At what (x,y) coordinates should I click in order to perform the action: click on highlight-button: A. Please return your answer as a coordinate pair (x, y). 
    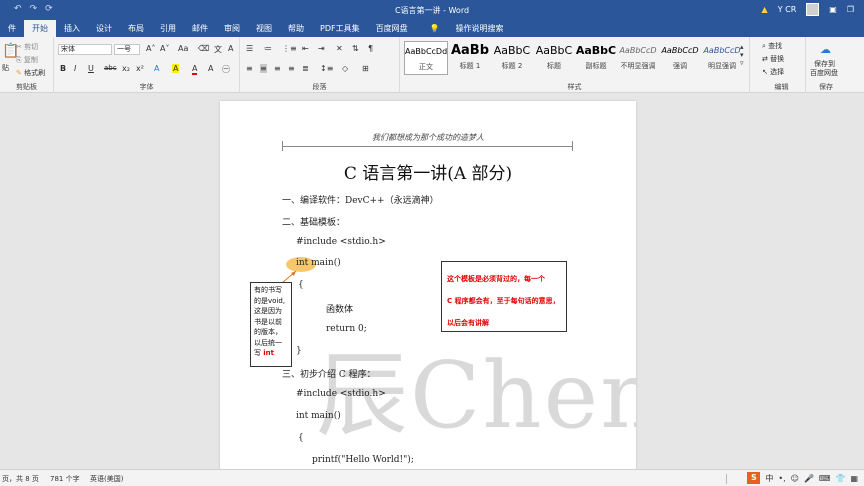
    Looking at the image, I should click on (176, 68).